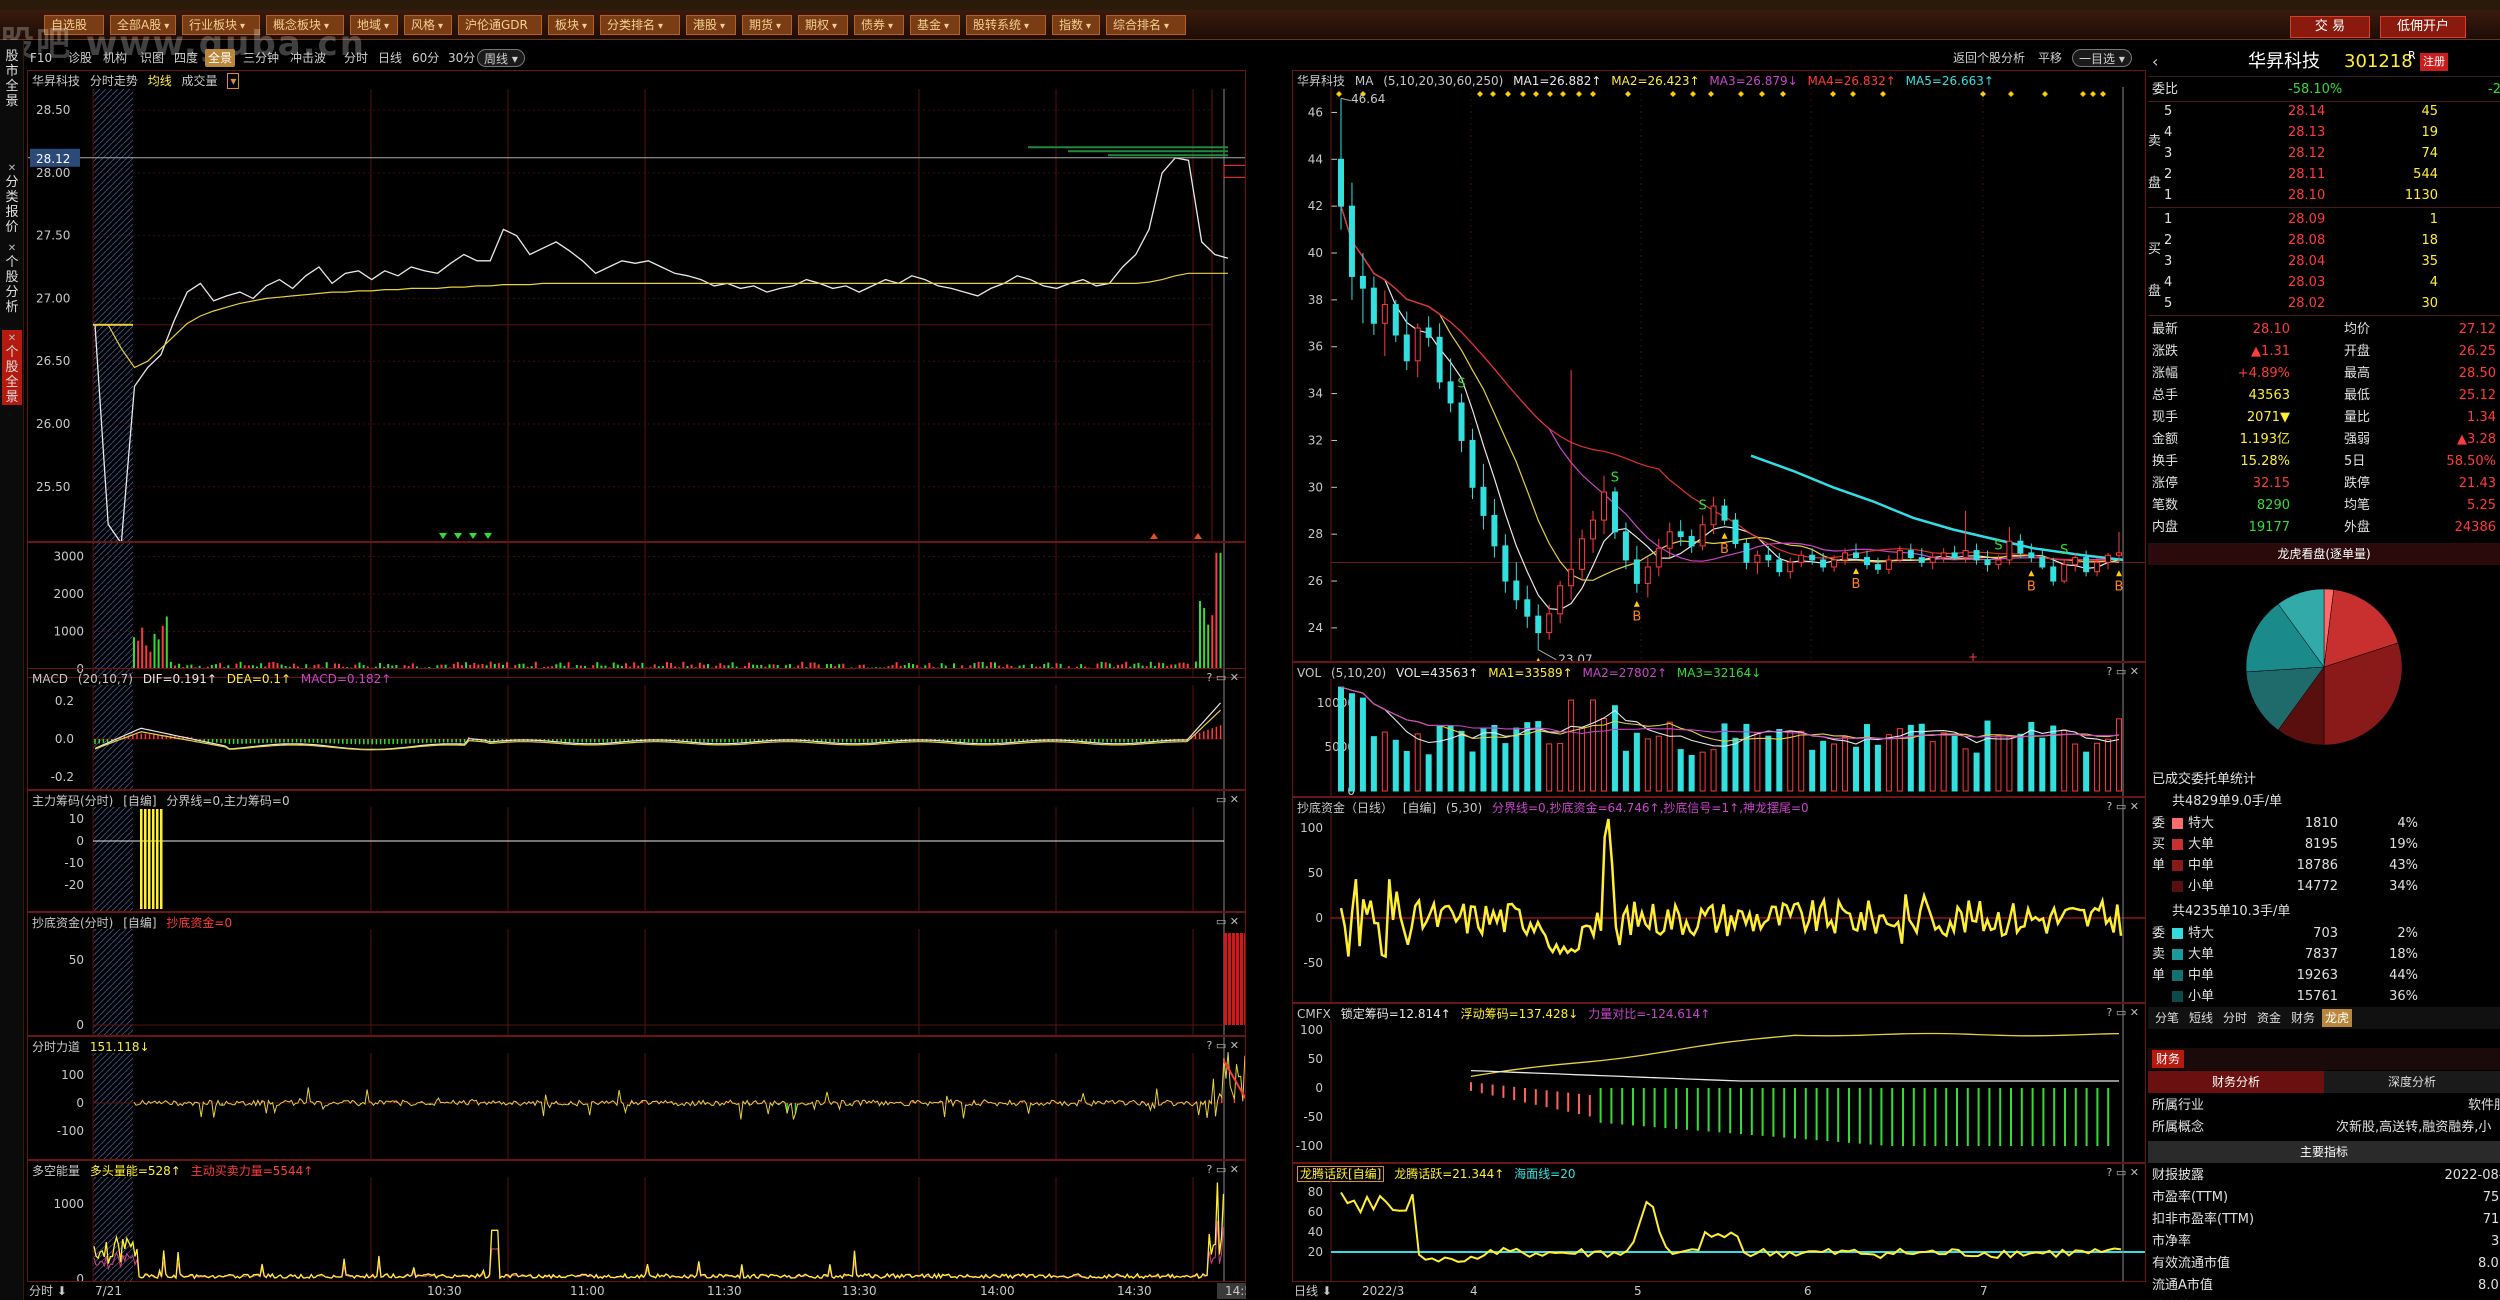  I want to click on registered-badge: 注册, so click(2434, 62).